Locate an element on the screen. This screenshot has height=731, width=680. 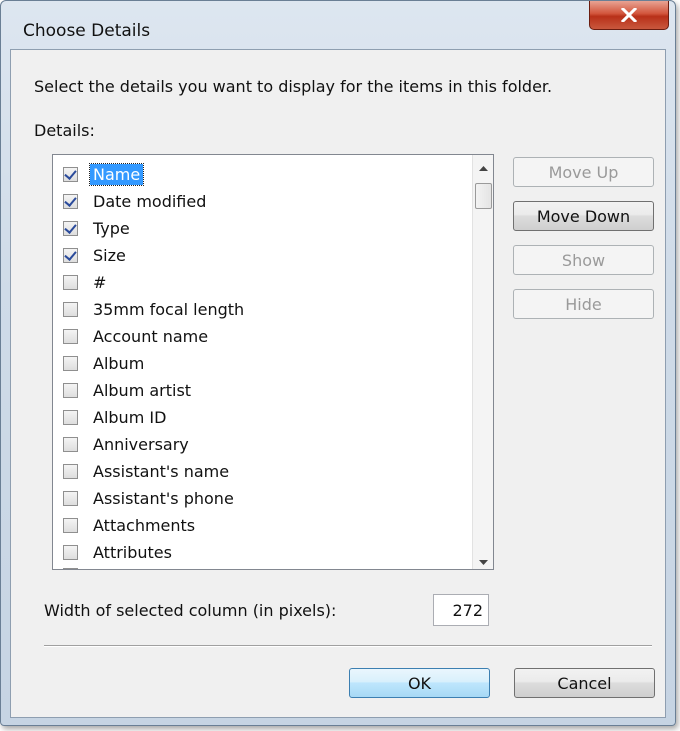
scroll-up-button is located at coordinates (483, 165).